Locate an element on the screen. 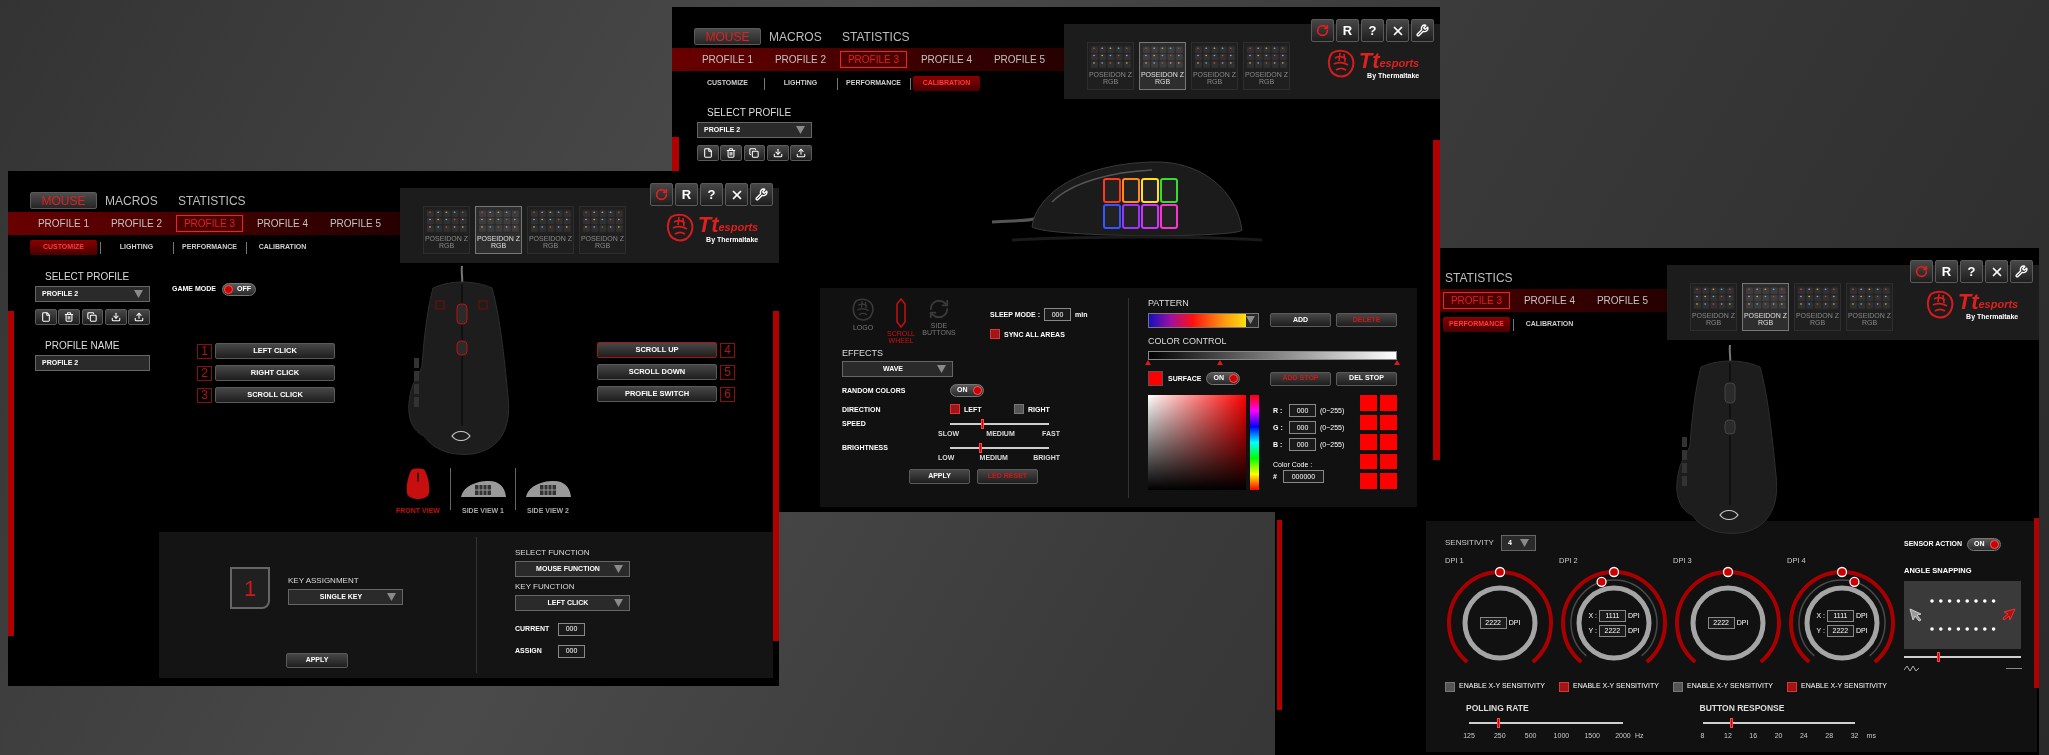 This screenshot has height=755, width=2049. download-icon is located at coordinates (777, 153).